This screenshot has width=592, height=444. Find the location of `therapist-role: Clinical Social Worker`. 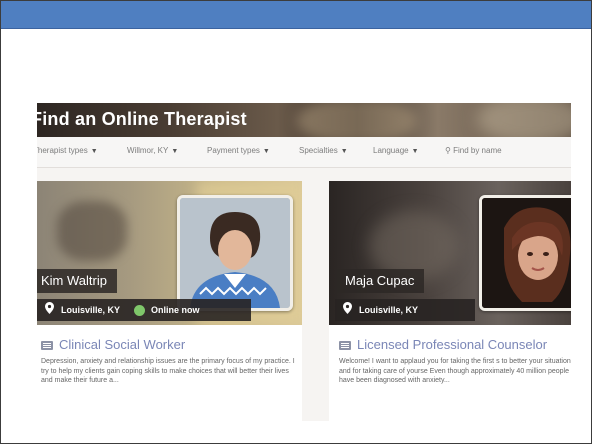

therapist-role: Clinical Social Worker is located at coordinates (113, 344).